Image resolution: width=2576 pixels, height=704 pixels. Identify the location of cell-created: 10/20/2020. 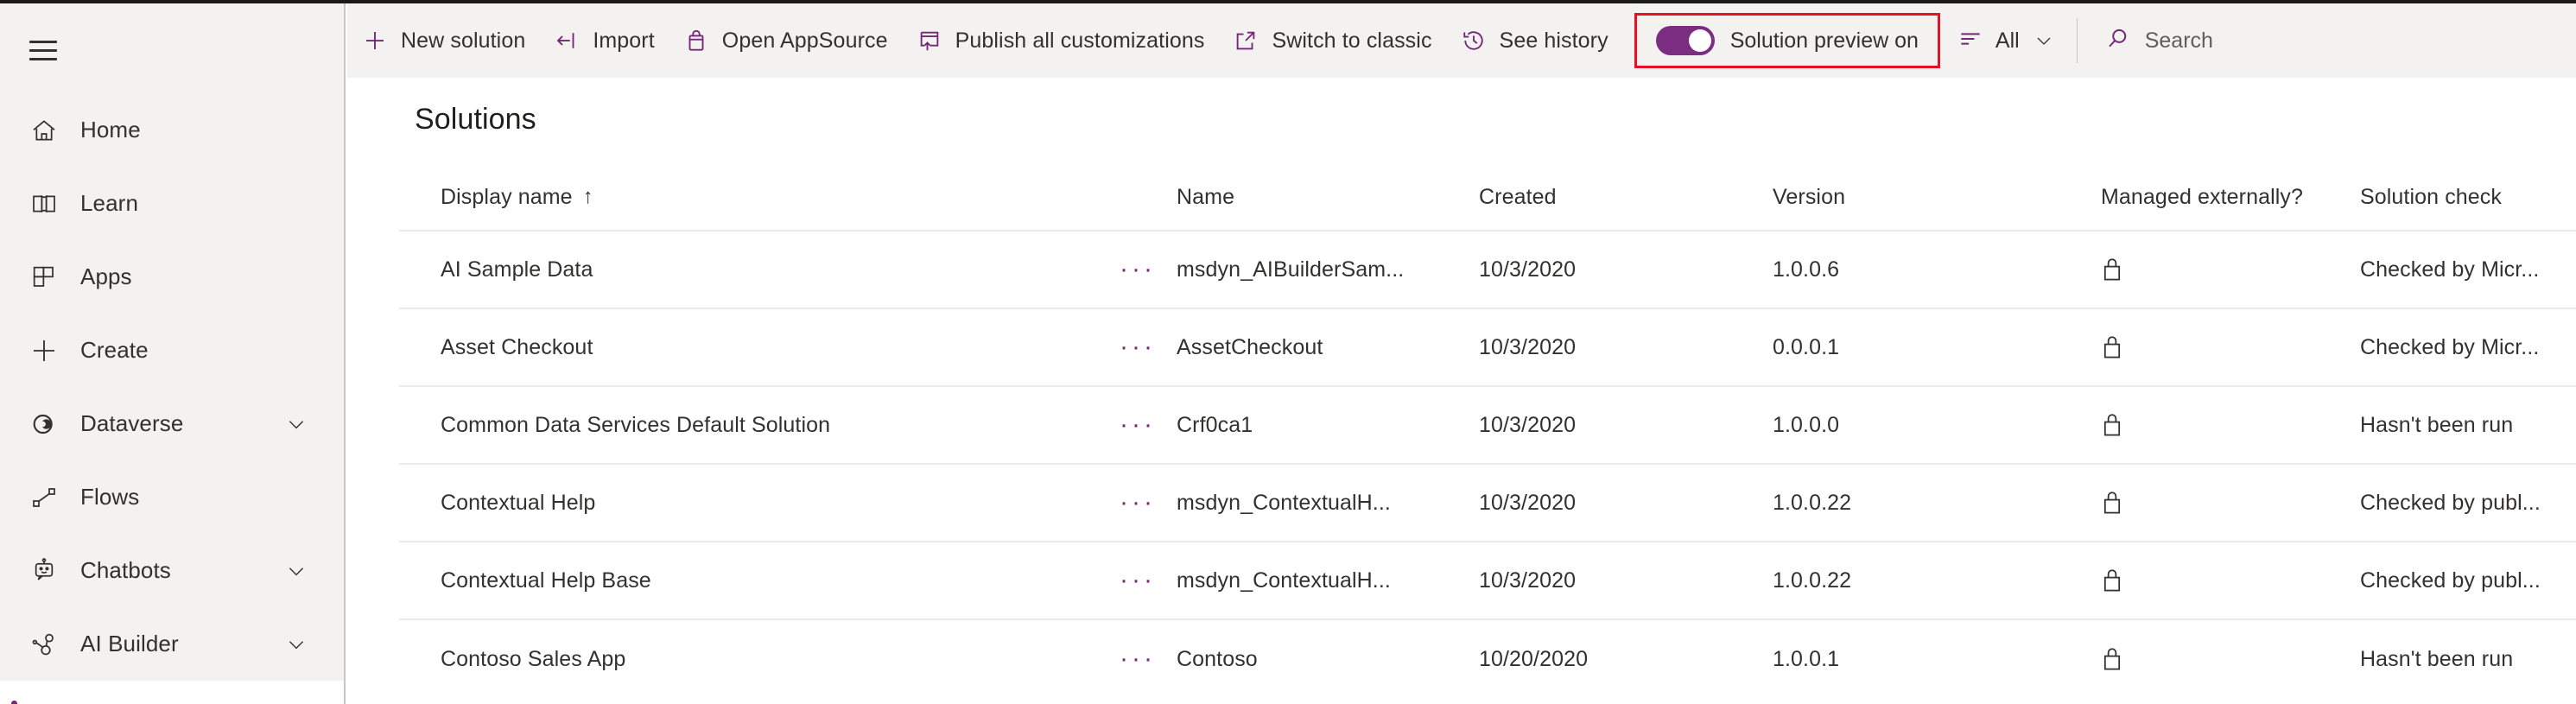
(1534, 658).